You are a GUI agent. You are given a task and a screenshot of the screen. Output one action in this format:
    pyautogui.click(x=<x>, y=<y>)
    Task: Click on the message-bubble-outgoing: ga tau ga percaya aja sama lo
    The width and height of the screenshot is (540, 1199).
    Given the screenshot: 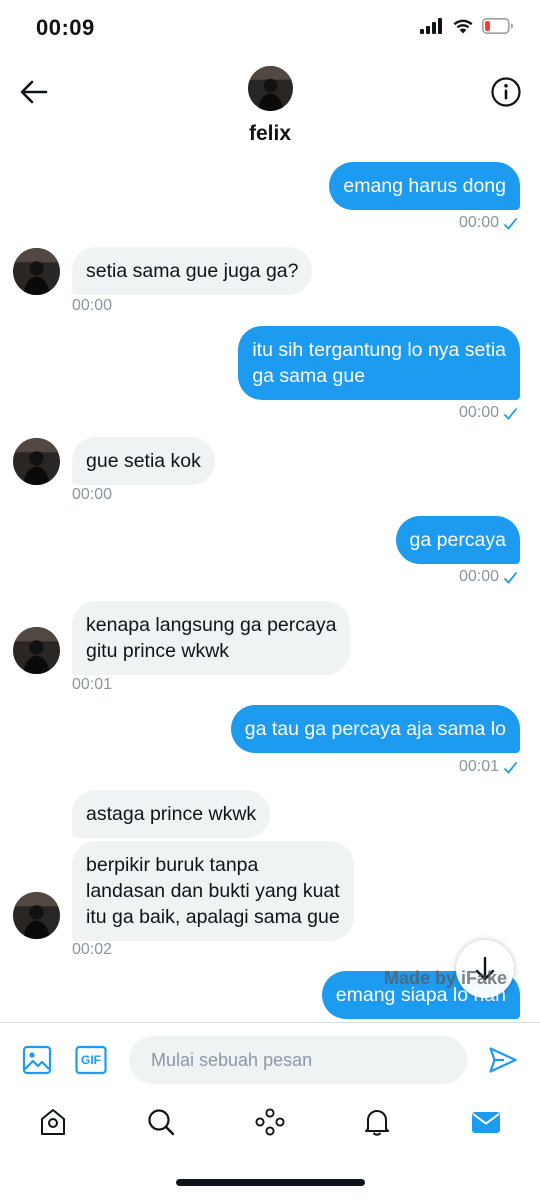 What is the action you would take?
    pyautogui.click(x=375, y=729)
    